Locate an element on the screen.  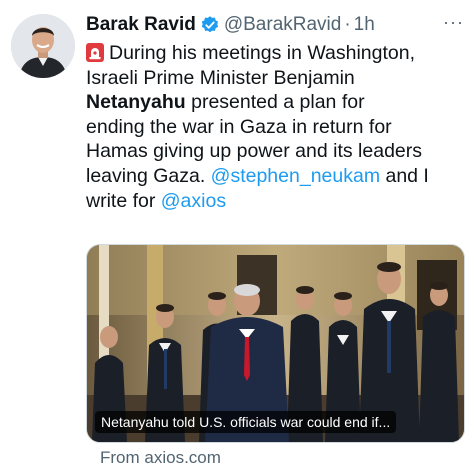
mention-link-stephen-neukam: @stephen_neukam is located at coordinates (295, 176).